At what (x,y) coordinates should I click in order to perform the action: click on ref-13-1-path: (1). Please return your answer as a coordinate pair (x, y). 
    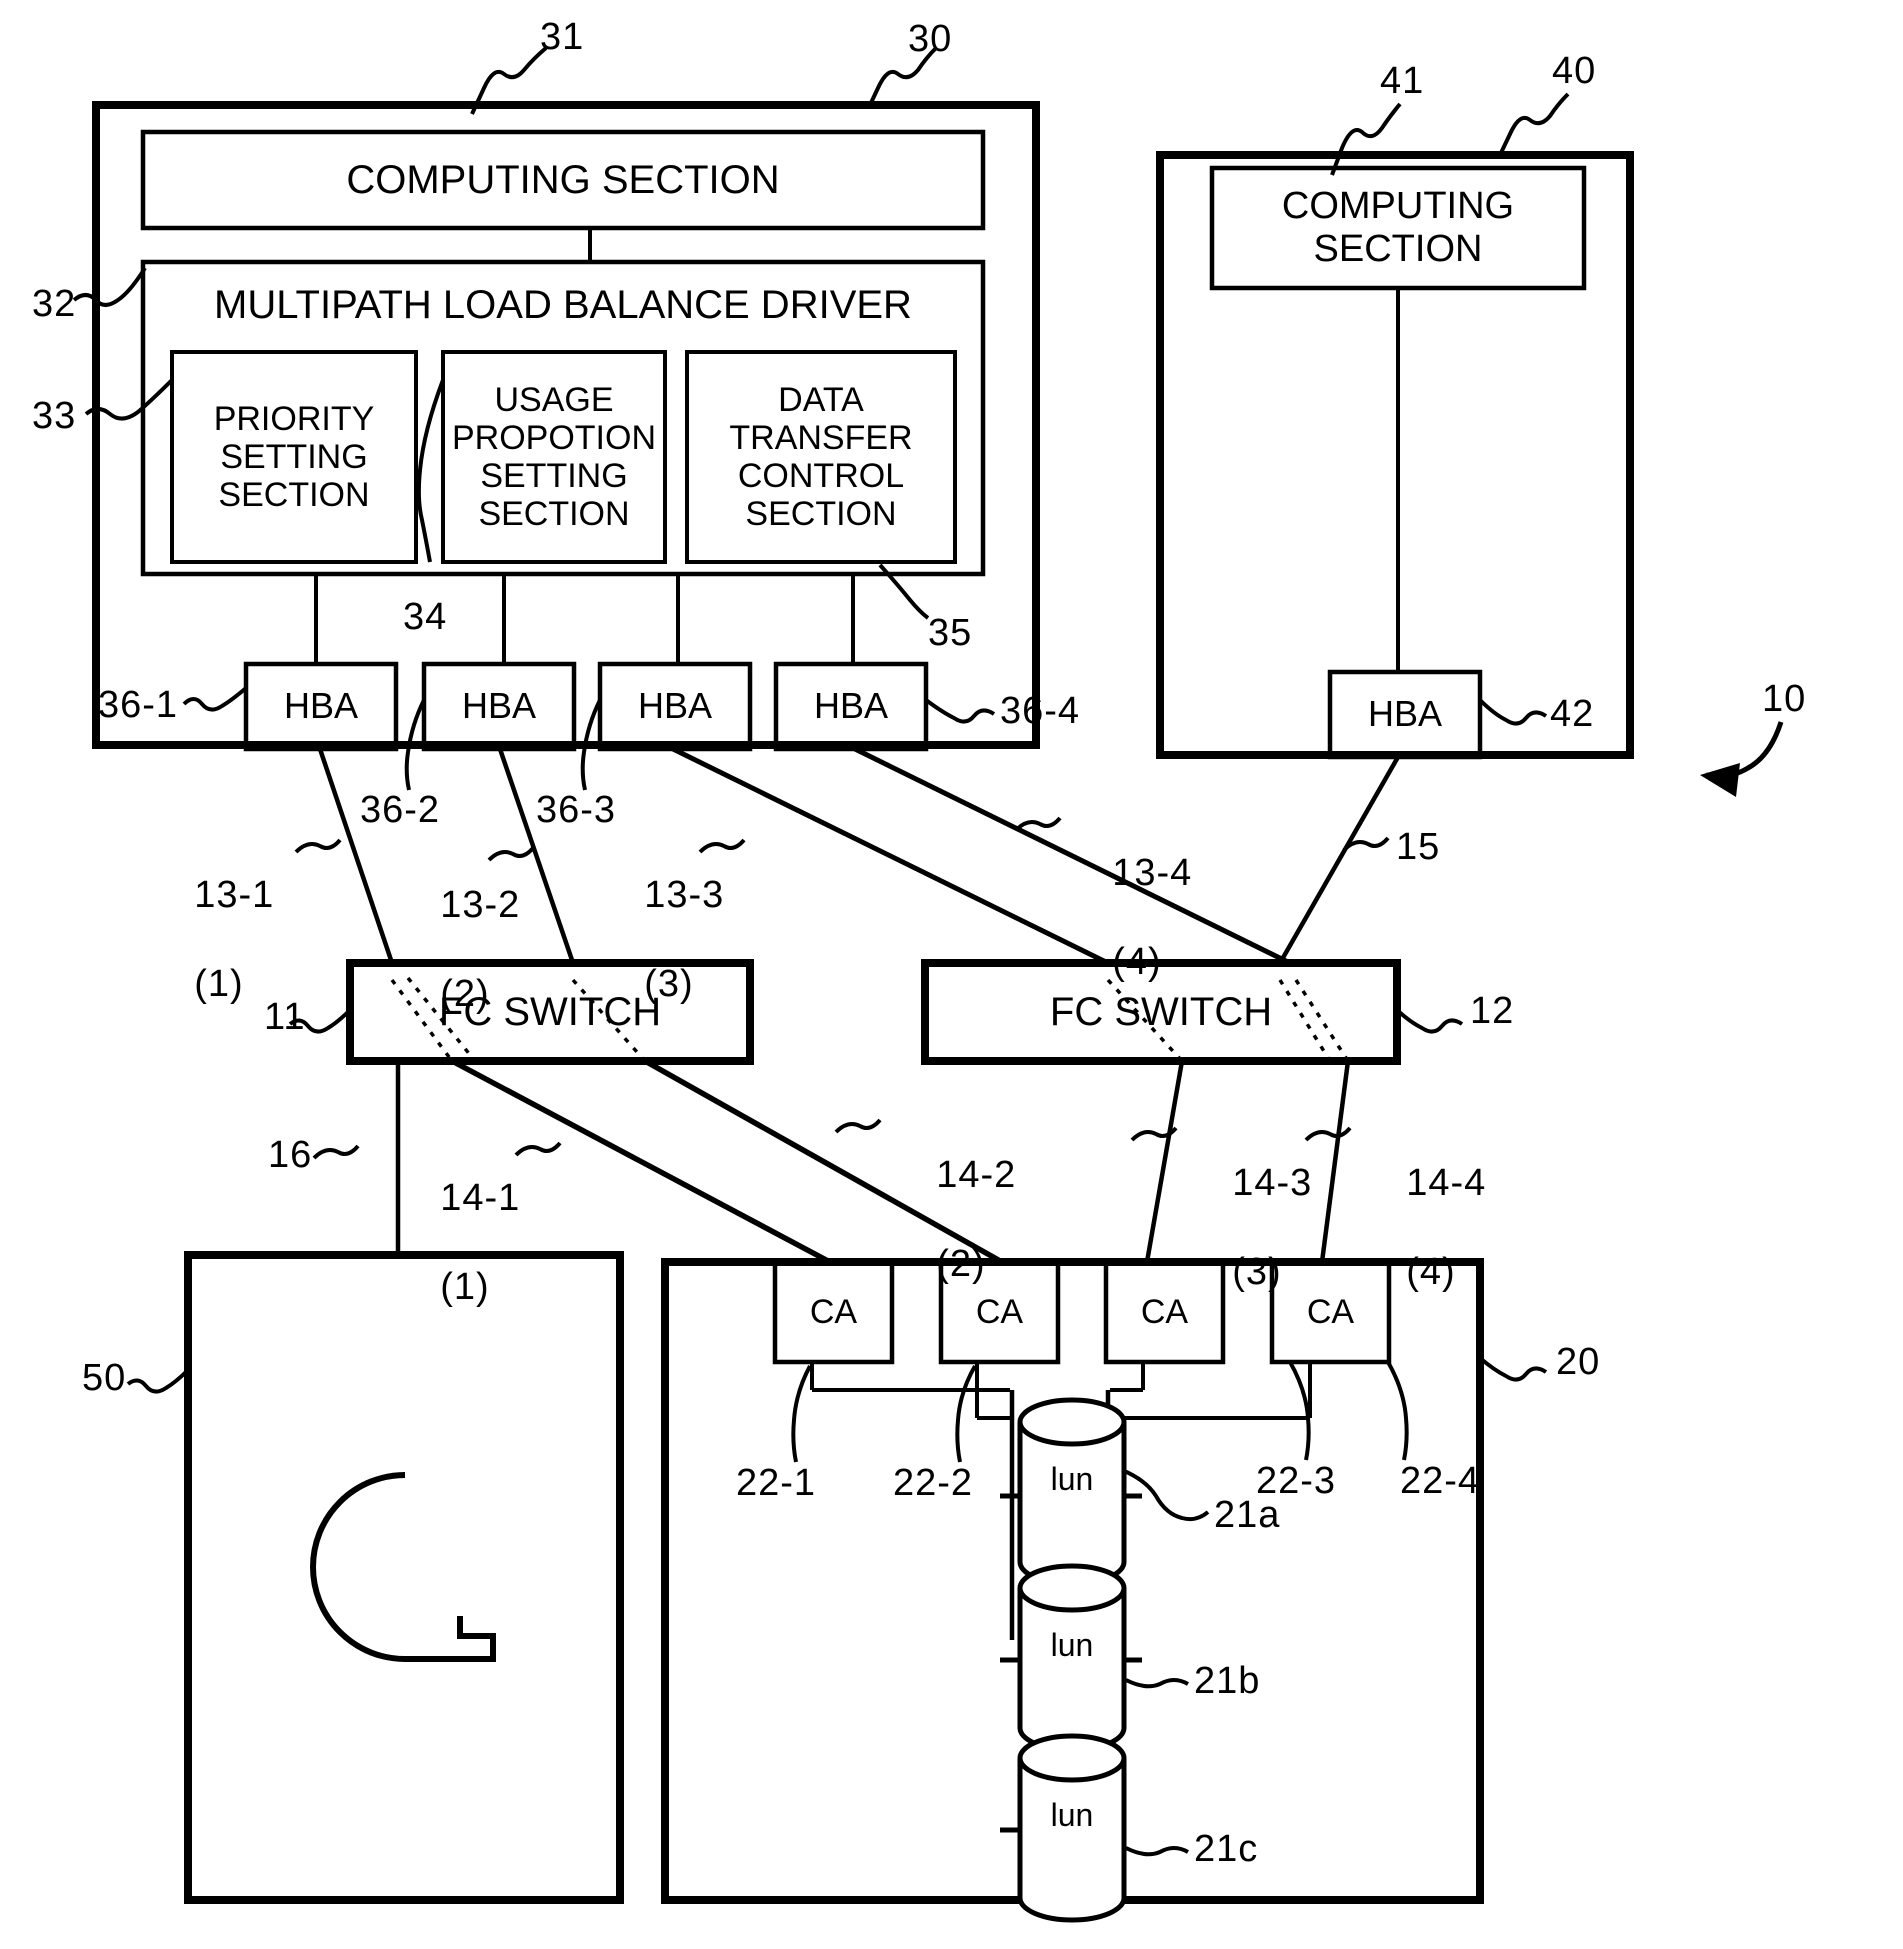
    Looking at the image, I should click on (219, 984).